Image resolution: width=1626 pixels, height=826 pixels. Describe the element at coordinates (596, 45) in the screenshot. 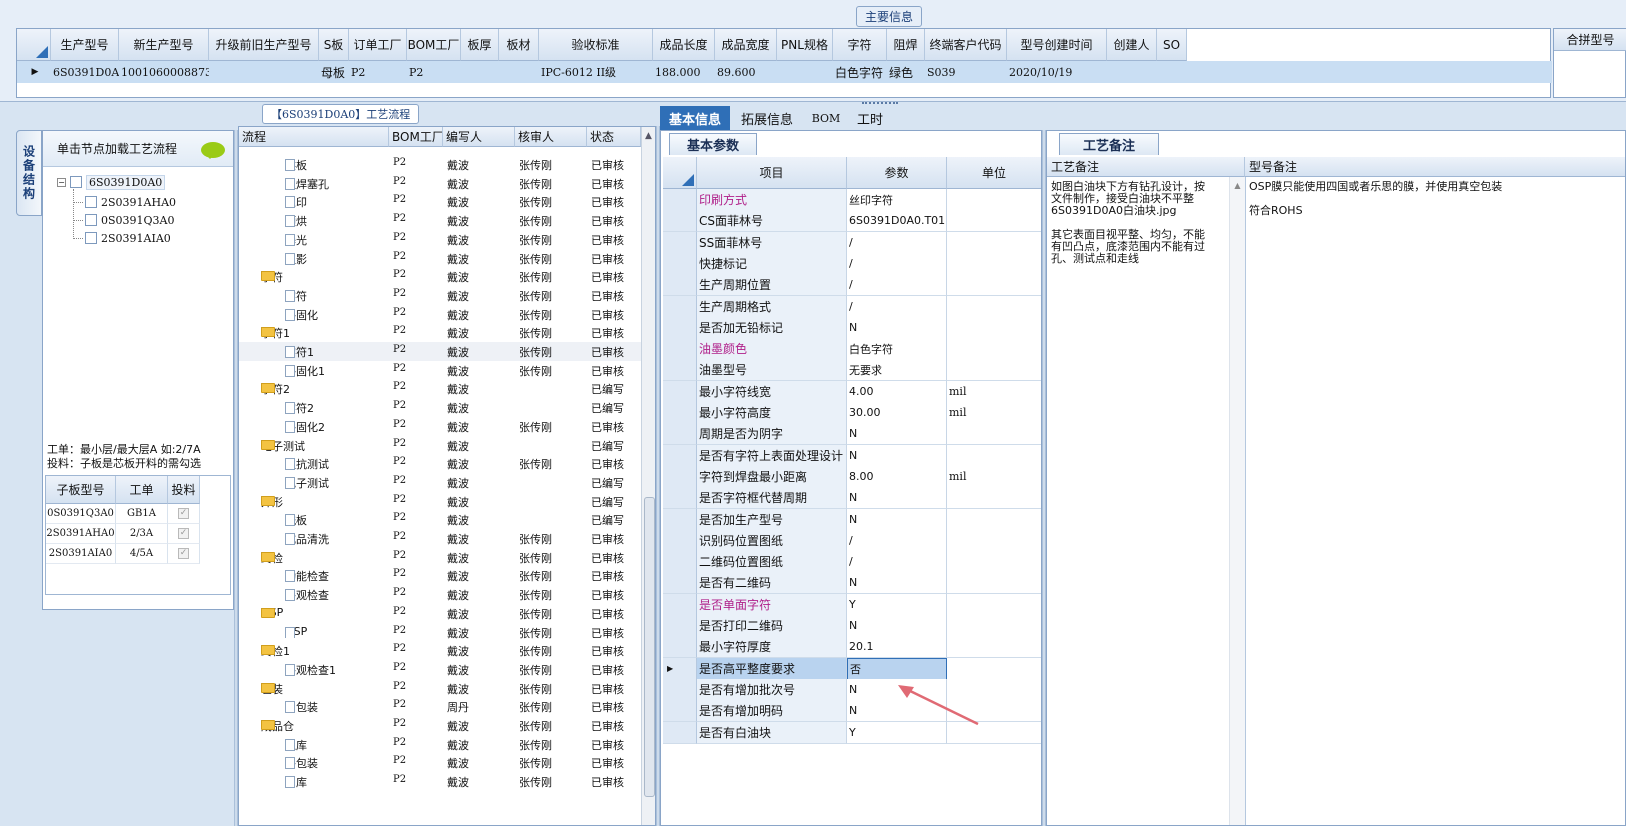

I see `main-column-header: 验收标准` at that location.